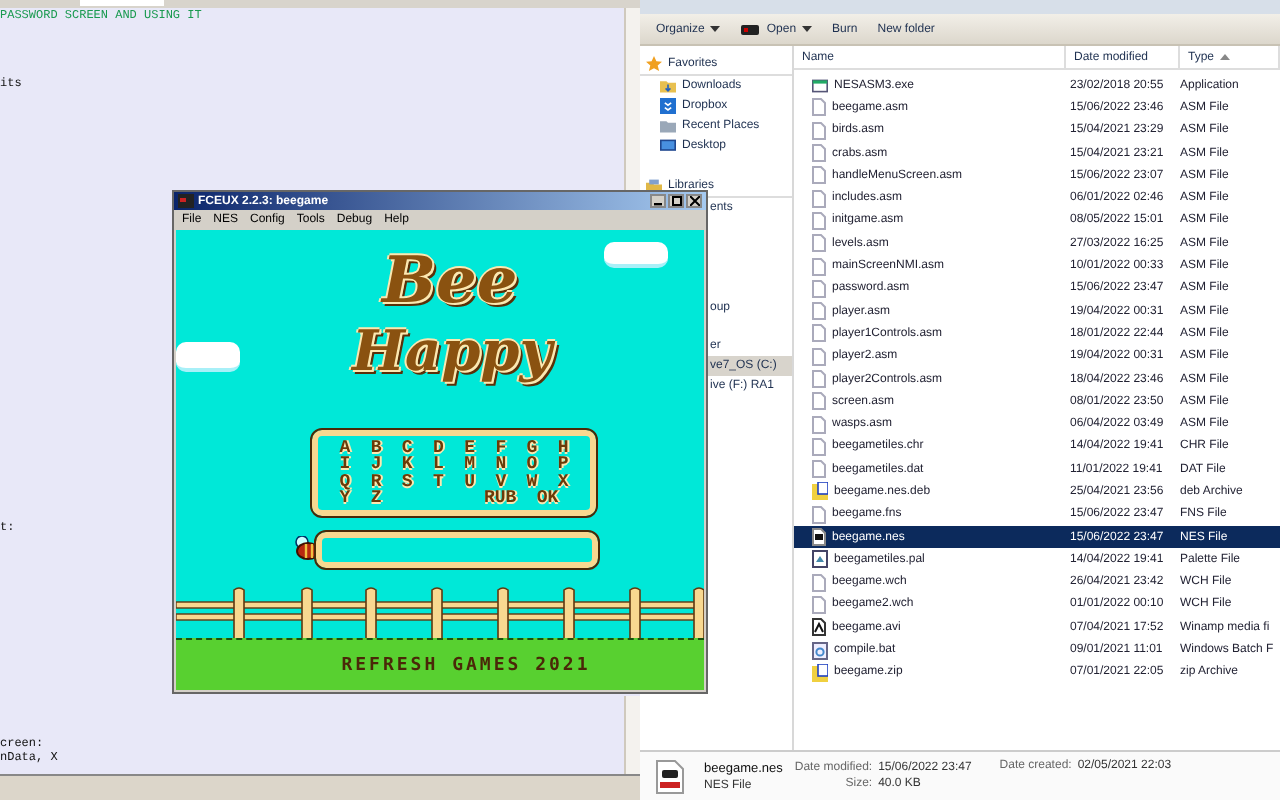 The width and height of the screenshot is (1280, 800). I want to click on password-field, so click(457, 550).